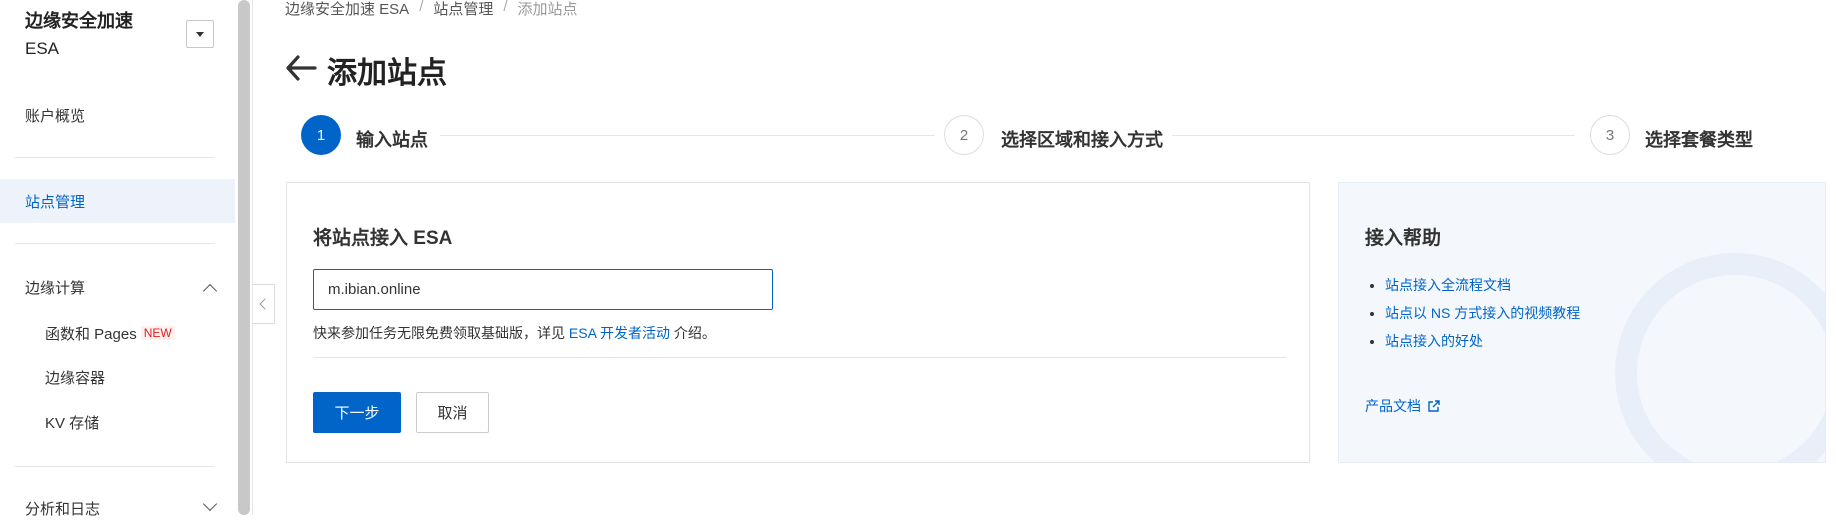 The image size is (1836, 530). I want to click on help-link-benefits: 站点接入的好处, so click(1434, 341).